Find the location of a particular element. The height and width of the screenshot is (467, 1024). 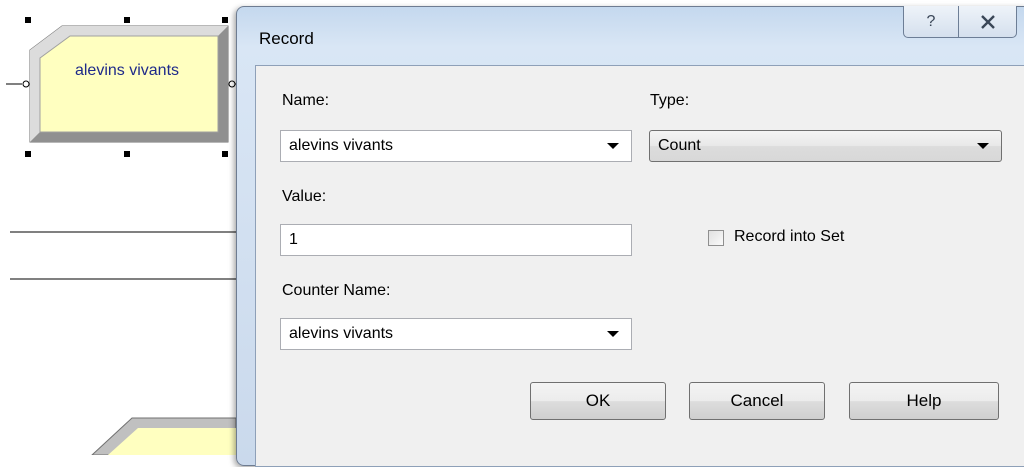

question-icon: ? is located at coordinates (931, 21).